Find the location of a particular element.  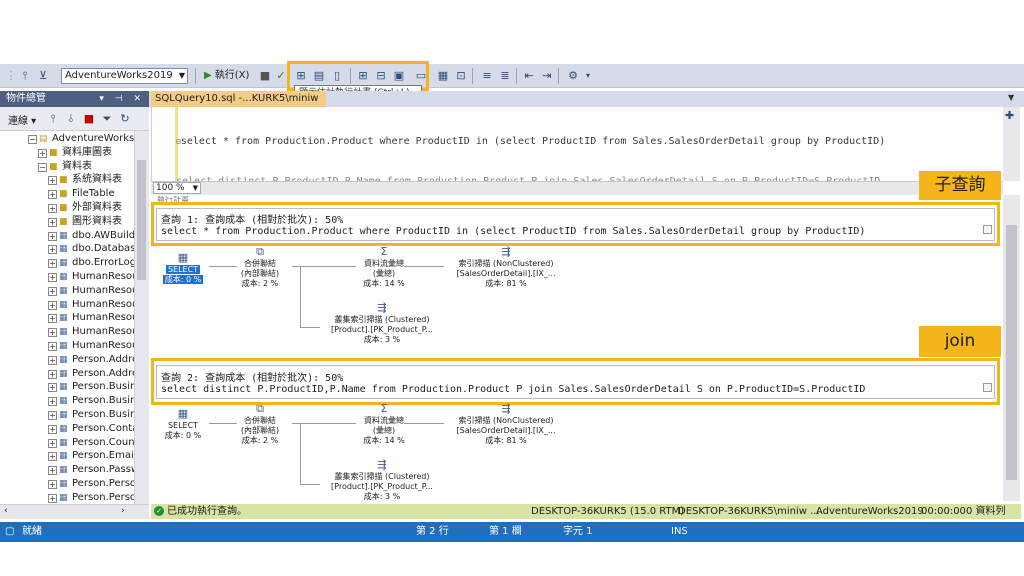

results-to-grid-icon: ▦ is located at coordinates (443, 76).